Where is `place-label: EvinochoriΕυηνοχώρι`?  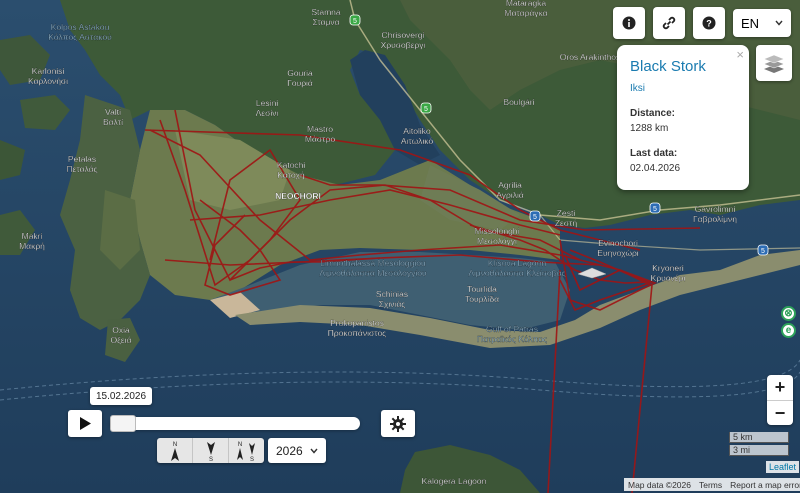
place-label: EvinochoriΕυηνοχώρι is located at coordinates (618, 248).